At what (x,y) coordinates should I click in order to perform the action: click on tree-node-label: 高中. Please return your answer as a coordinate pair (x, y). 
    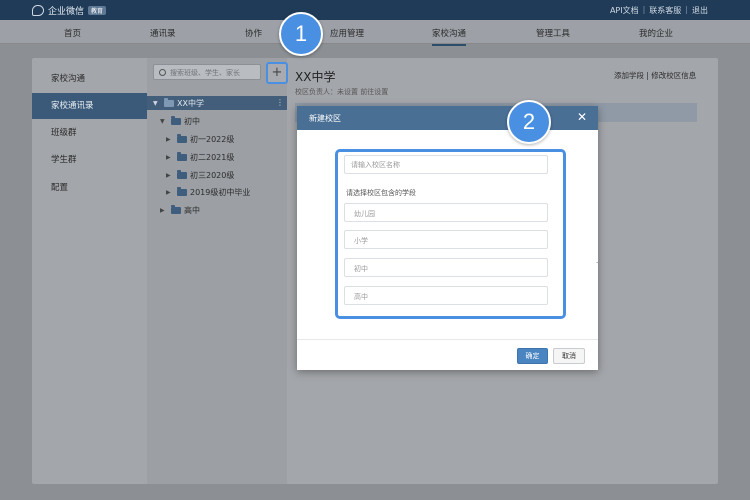
    Looking at the image, I should click on (192, 210).